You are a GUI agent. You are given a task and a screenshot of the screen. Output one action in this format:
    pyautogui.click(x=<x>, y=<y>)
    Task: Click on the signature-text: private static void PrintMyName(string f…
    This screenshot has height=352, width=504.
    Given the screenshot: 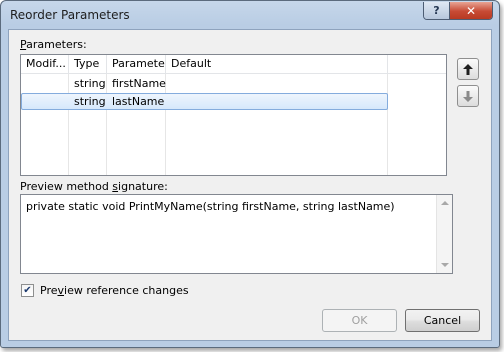 What is the action you would take?
    pyautogui.click(x=210, y=206)
    